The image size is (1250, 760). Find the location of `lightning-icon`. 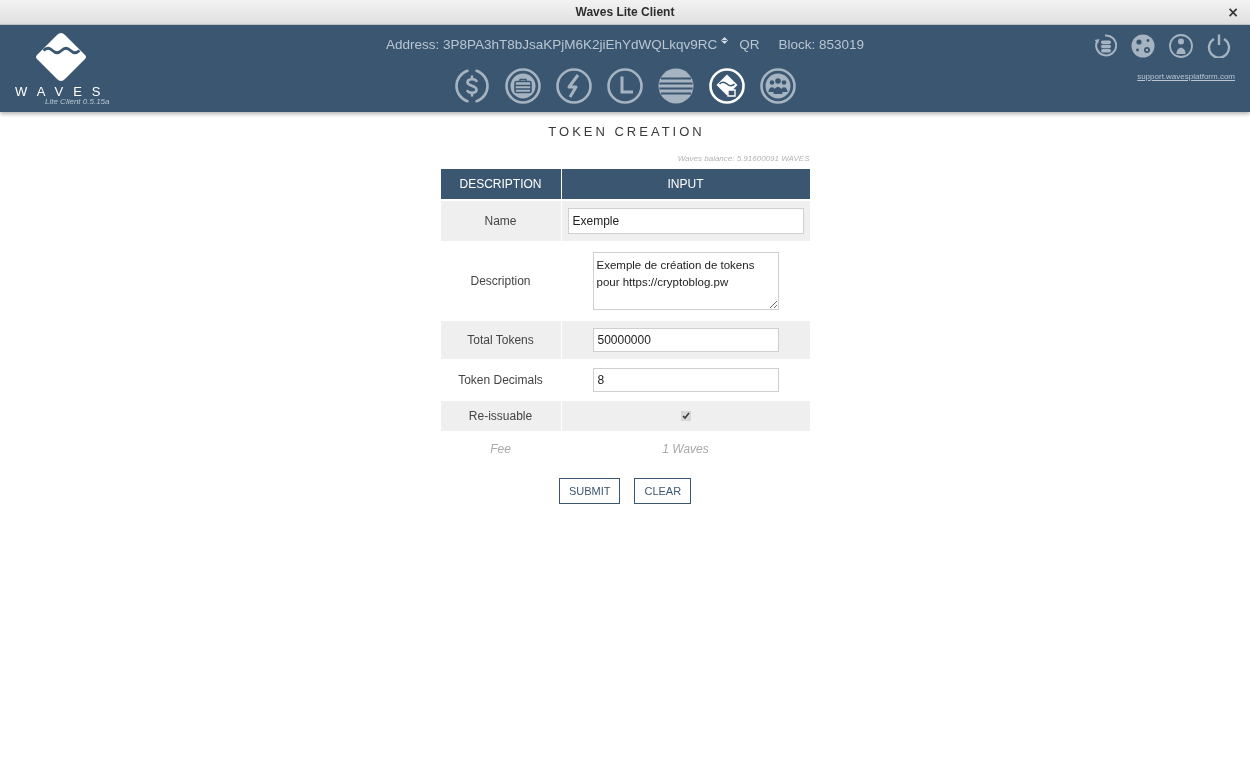

lightning-icon is located at coordinates (574, 86).